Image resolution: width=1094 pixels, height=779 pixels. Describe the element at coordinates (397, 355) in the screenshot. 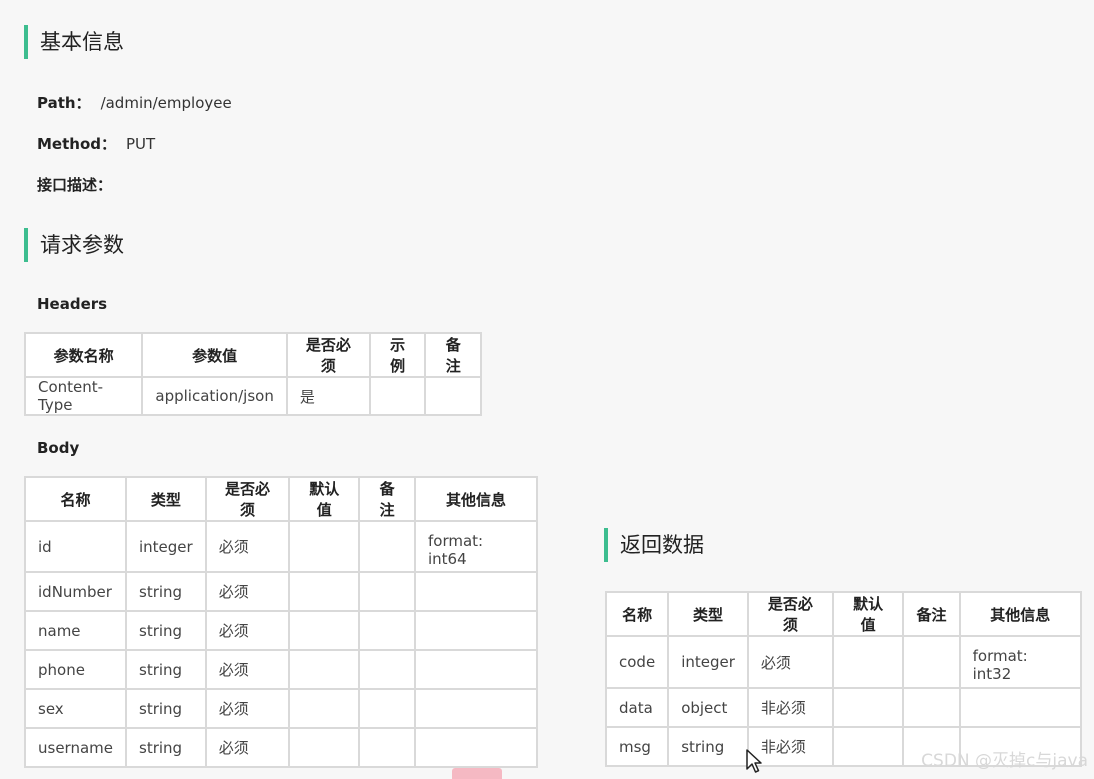

I see `table-header-cell: 示例` at that location.